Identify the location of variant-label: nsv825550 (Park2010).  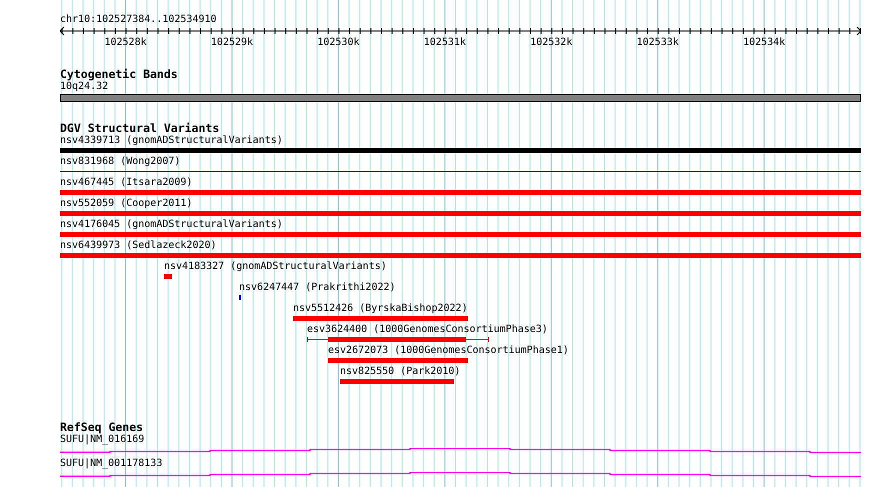
(401, 372).